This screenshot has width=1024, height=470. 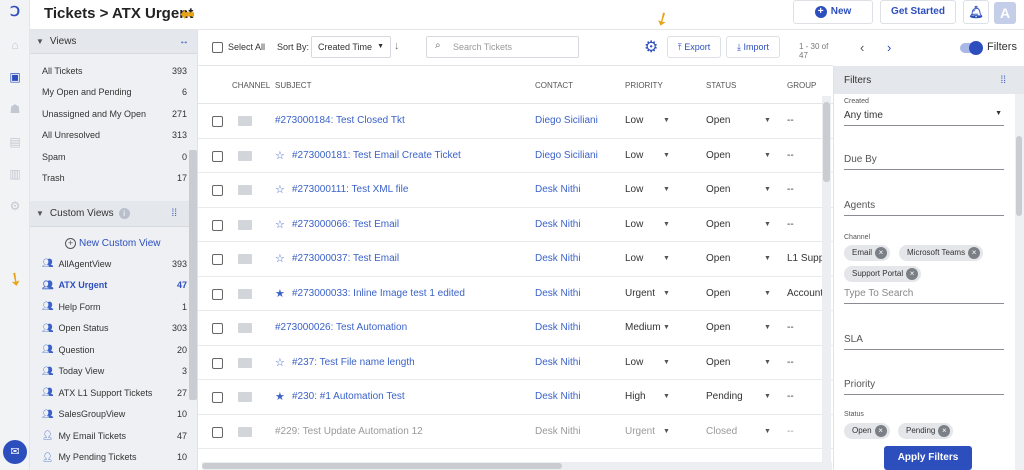 I want to click on ticket-subject-link: #229: Test Update Automation 12, so click(x=349, y=431).